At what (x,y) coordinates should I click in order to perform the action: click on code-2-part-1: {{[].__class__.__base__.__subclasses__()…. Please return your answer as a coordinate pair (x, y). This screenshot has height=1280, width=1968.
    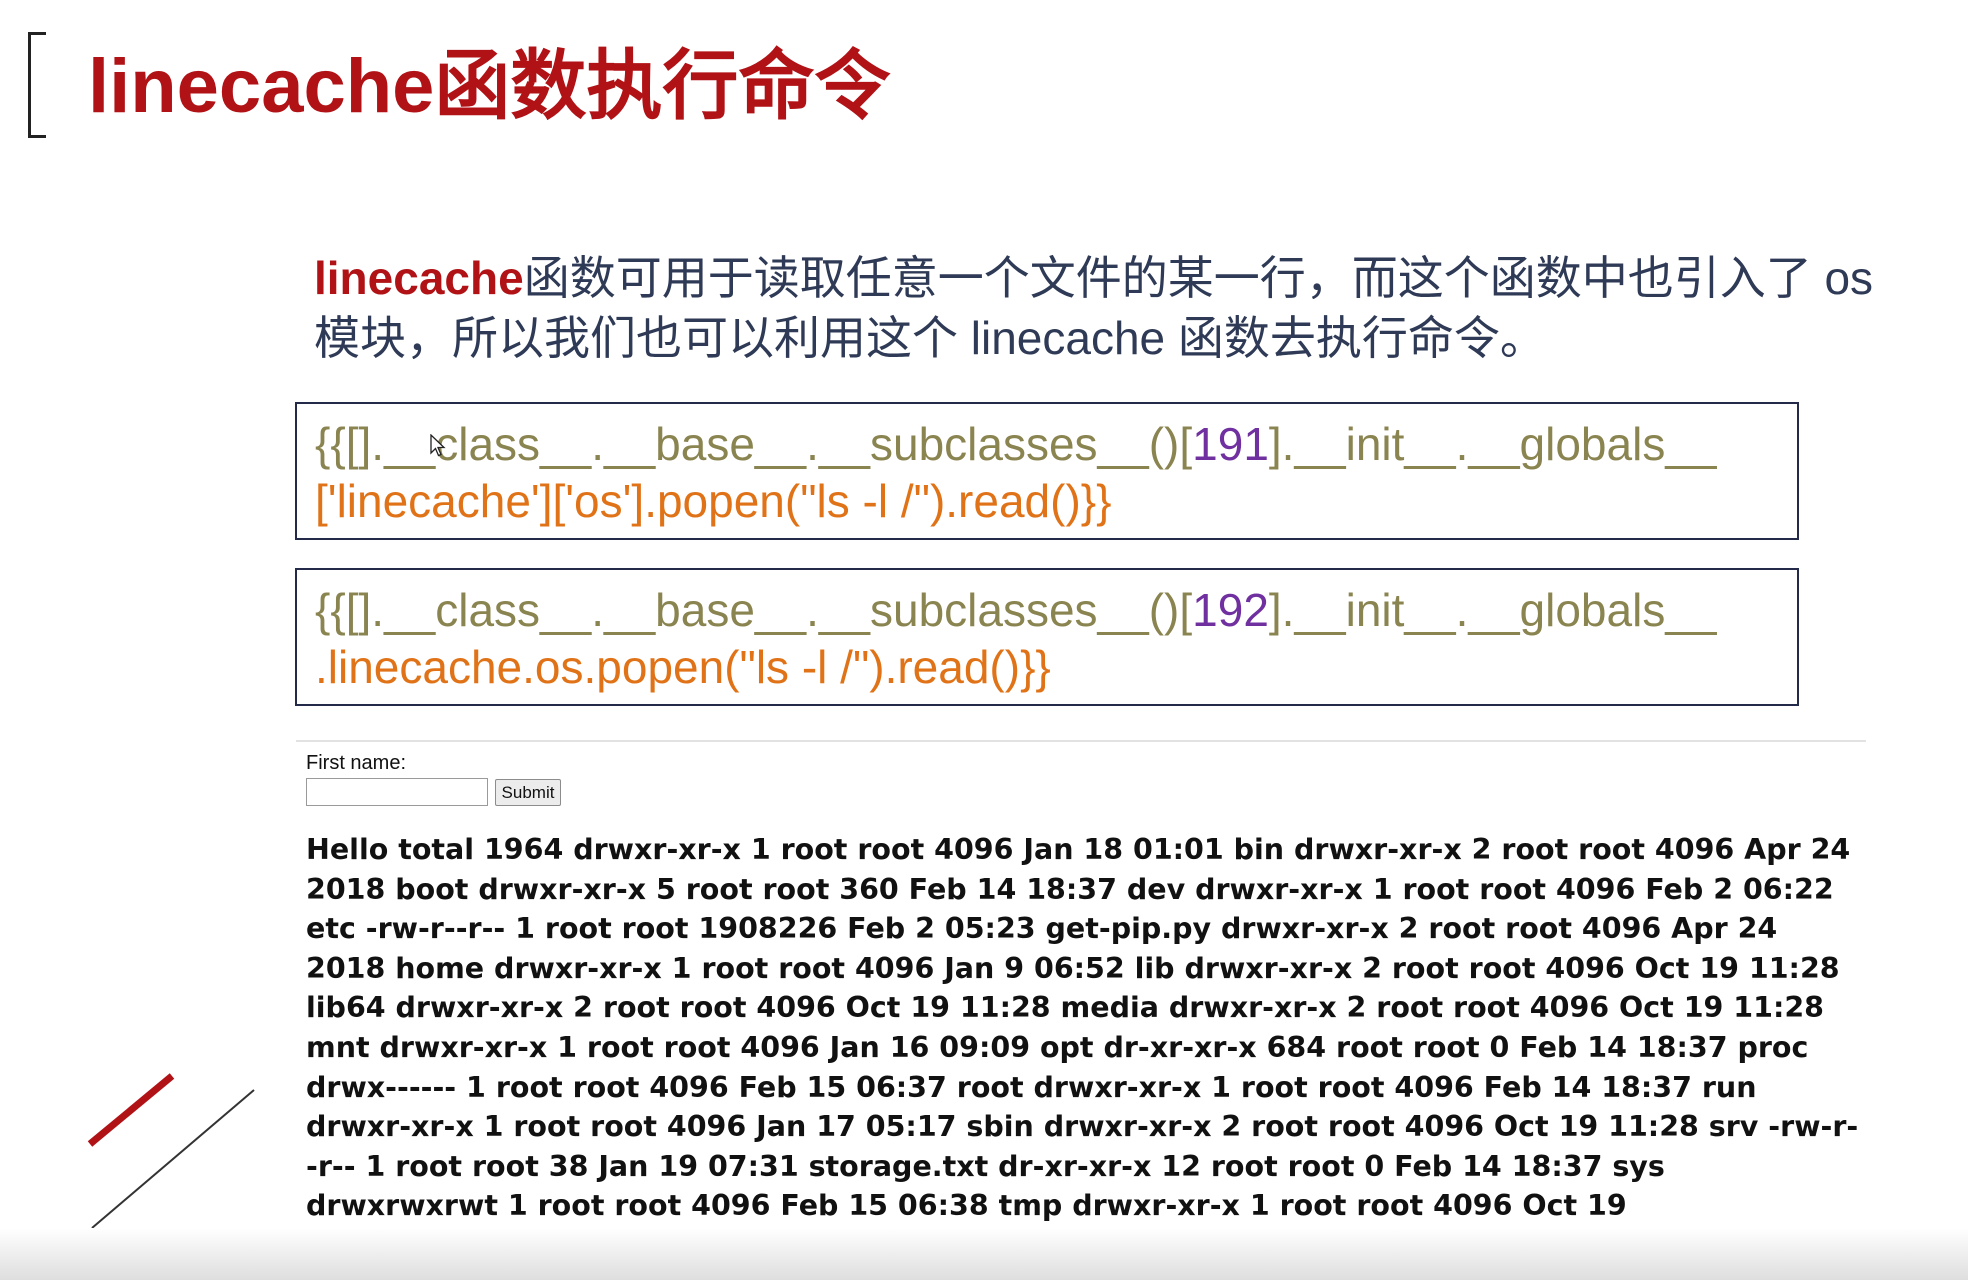
    Looking at the image, I should click on (754, 610).